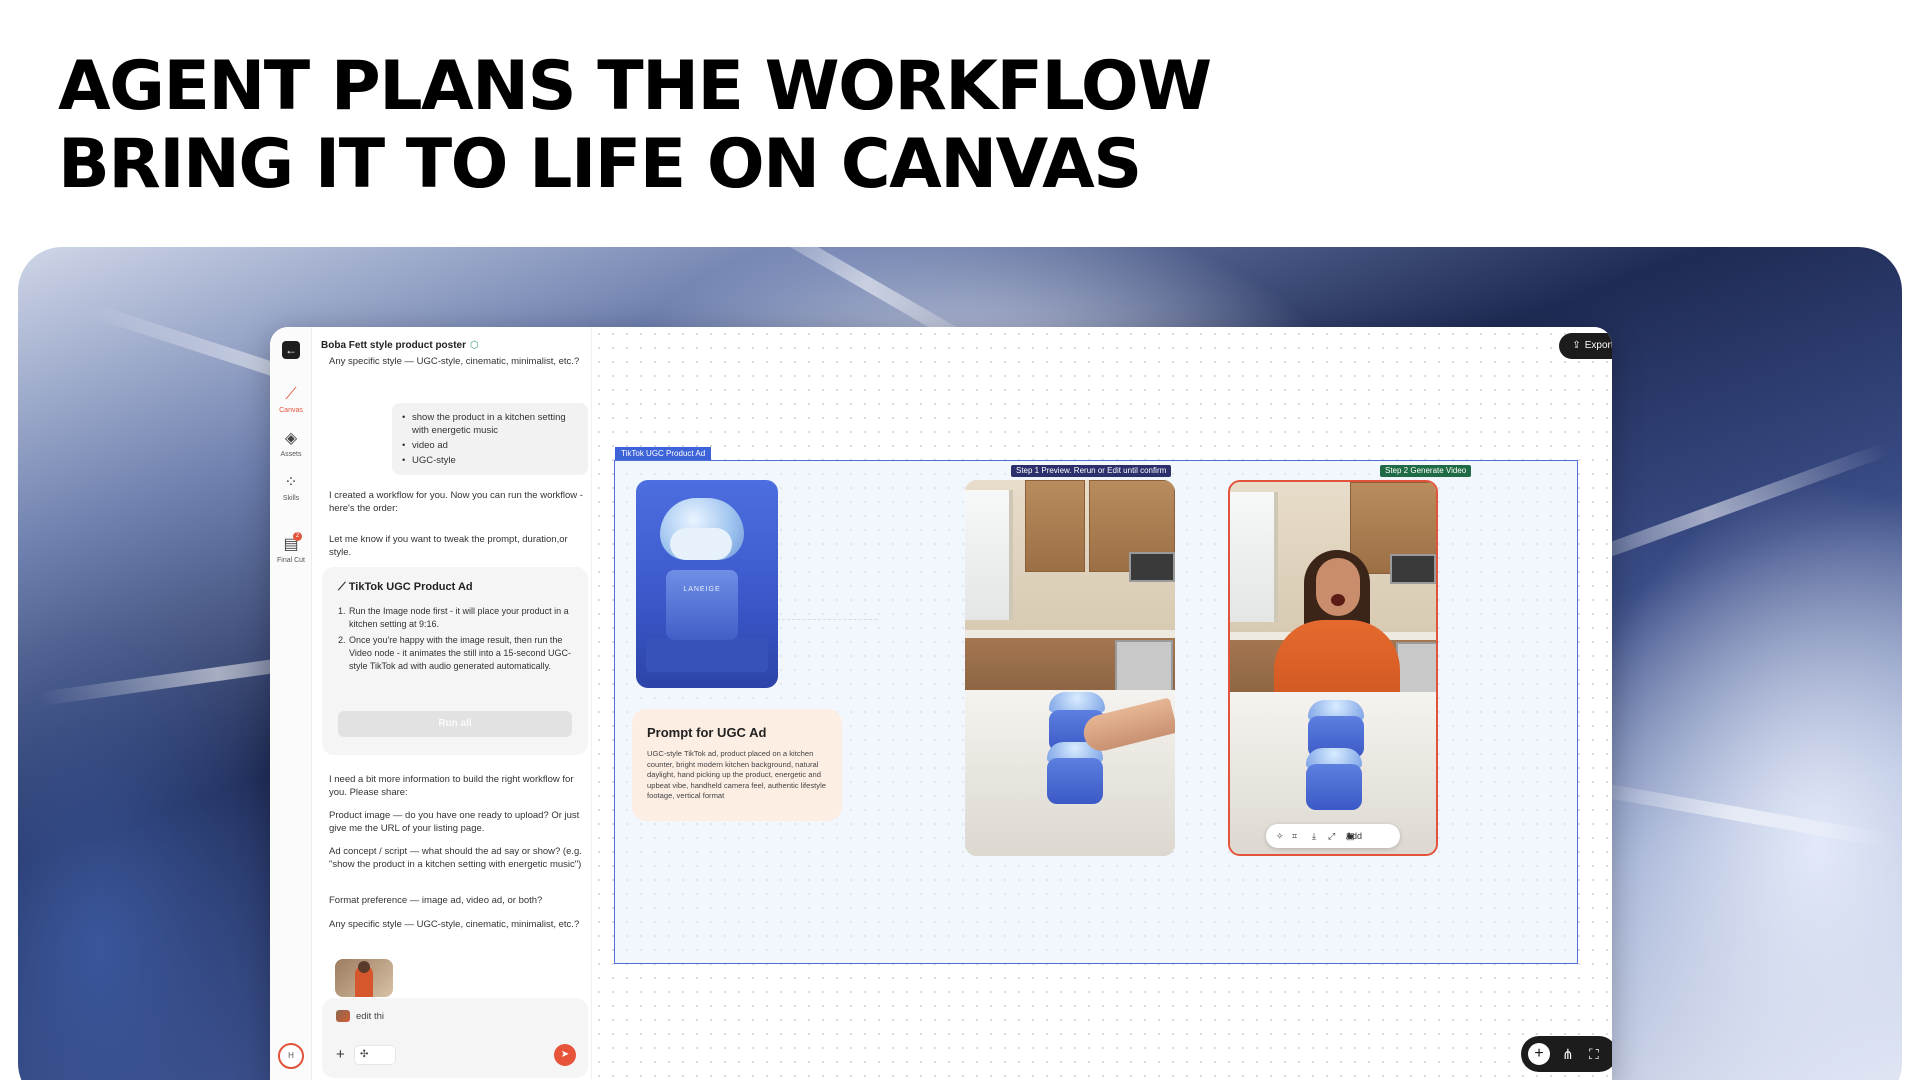 This screenshot has width=1920, height=1080. I want to click on rail-item-label: Assets, so click(291, 454).